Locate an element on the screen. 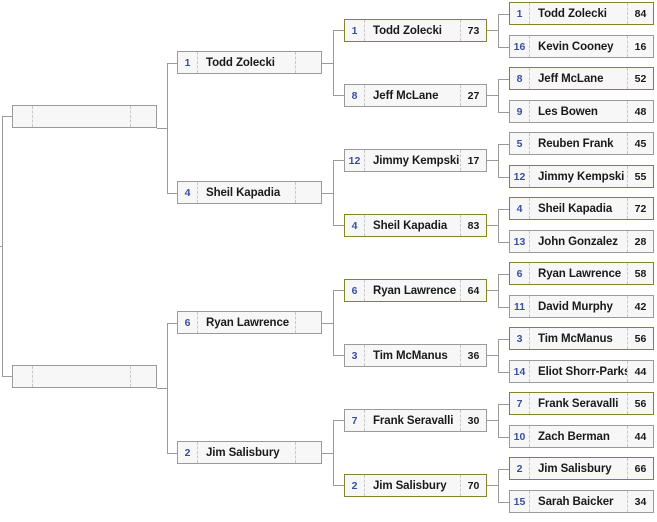 The image size is (657, 522). entry-score: 64 is located at coordinates (473, 290).